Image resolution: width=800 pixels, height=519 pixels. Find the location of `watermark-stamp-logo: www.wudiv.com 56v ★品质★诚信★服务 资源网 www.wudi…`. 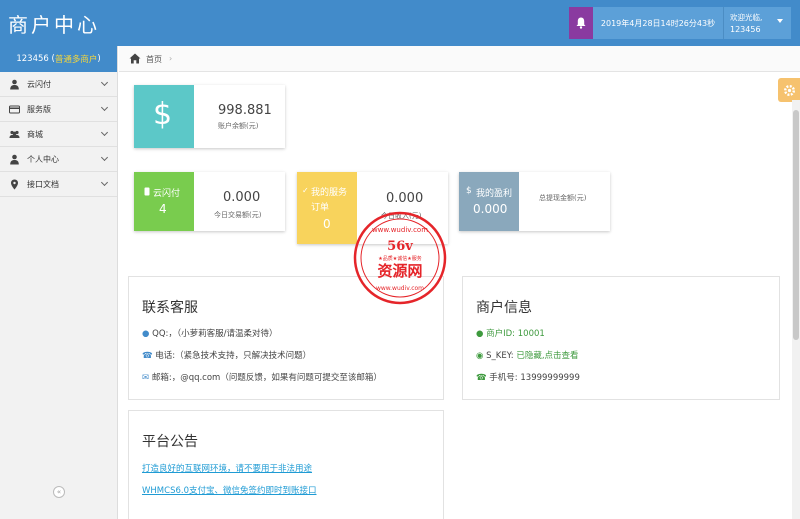

watermark-stamp-logo: www.wudiv.com 56v ★品质★诚信★服务 资源网 www.wudi… is located at coordinates (400, 258).